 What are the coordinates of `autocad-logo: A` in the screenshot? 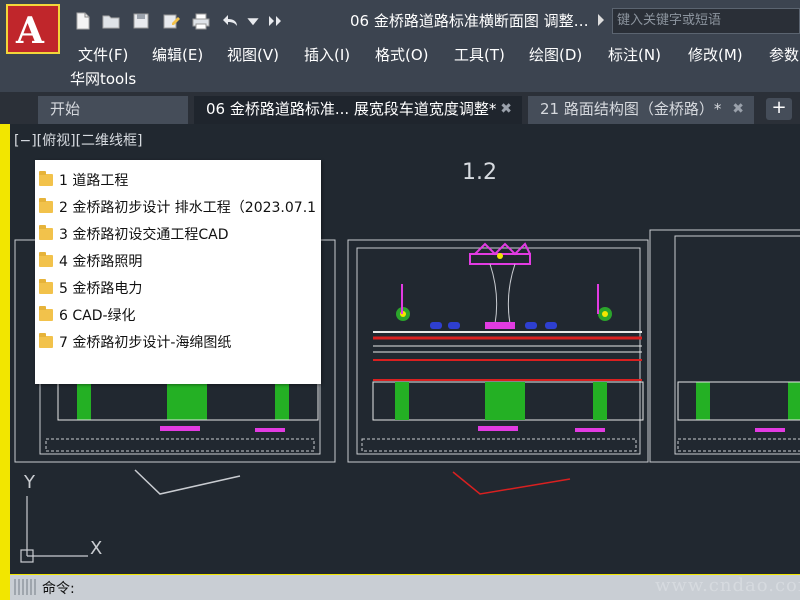 It's located at (33, 29).